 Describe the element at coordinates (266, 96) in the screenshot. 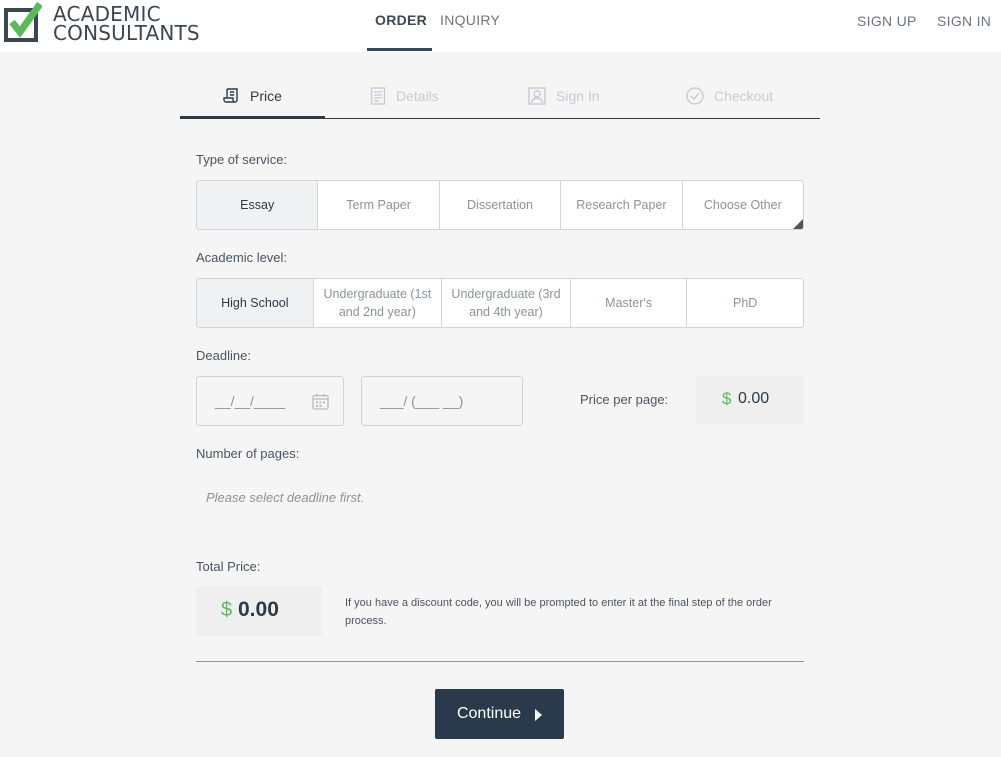

I see `step-label: Price` at that location.